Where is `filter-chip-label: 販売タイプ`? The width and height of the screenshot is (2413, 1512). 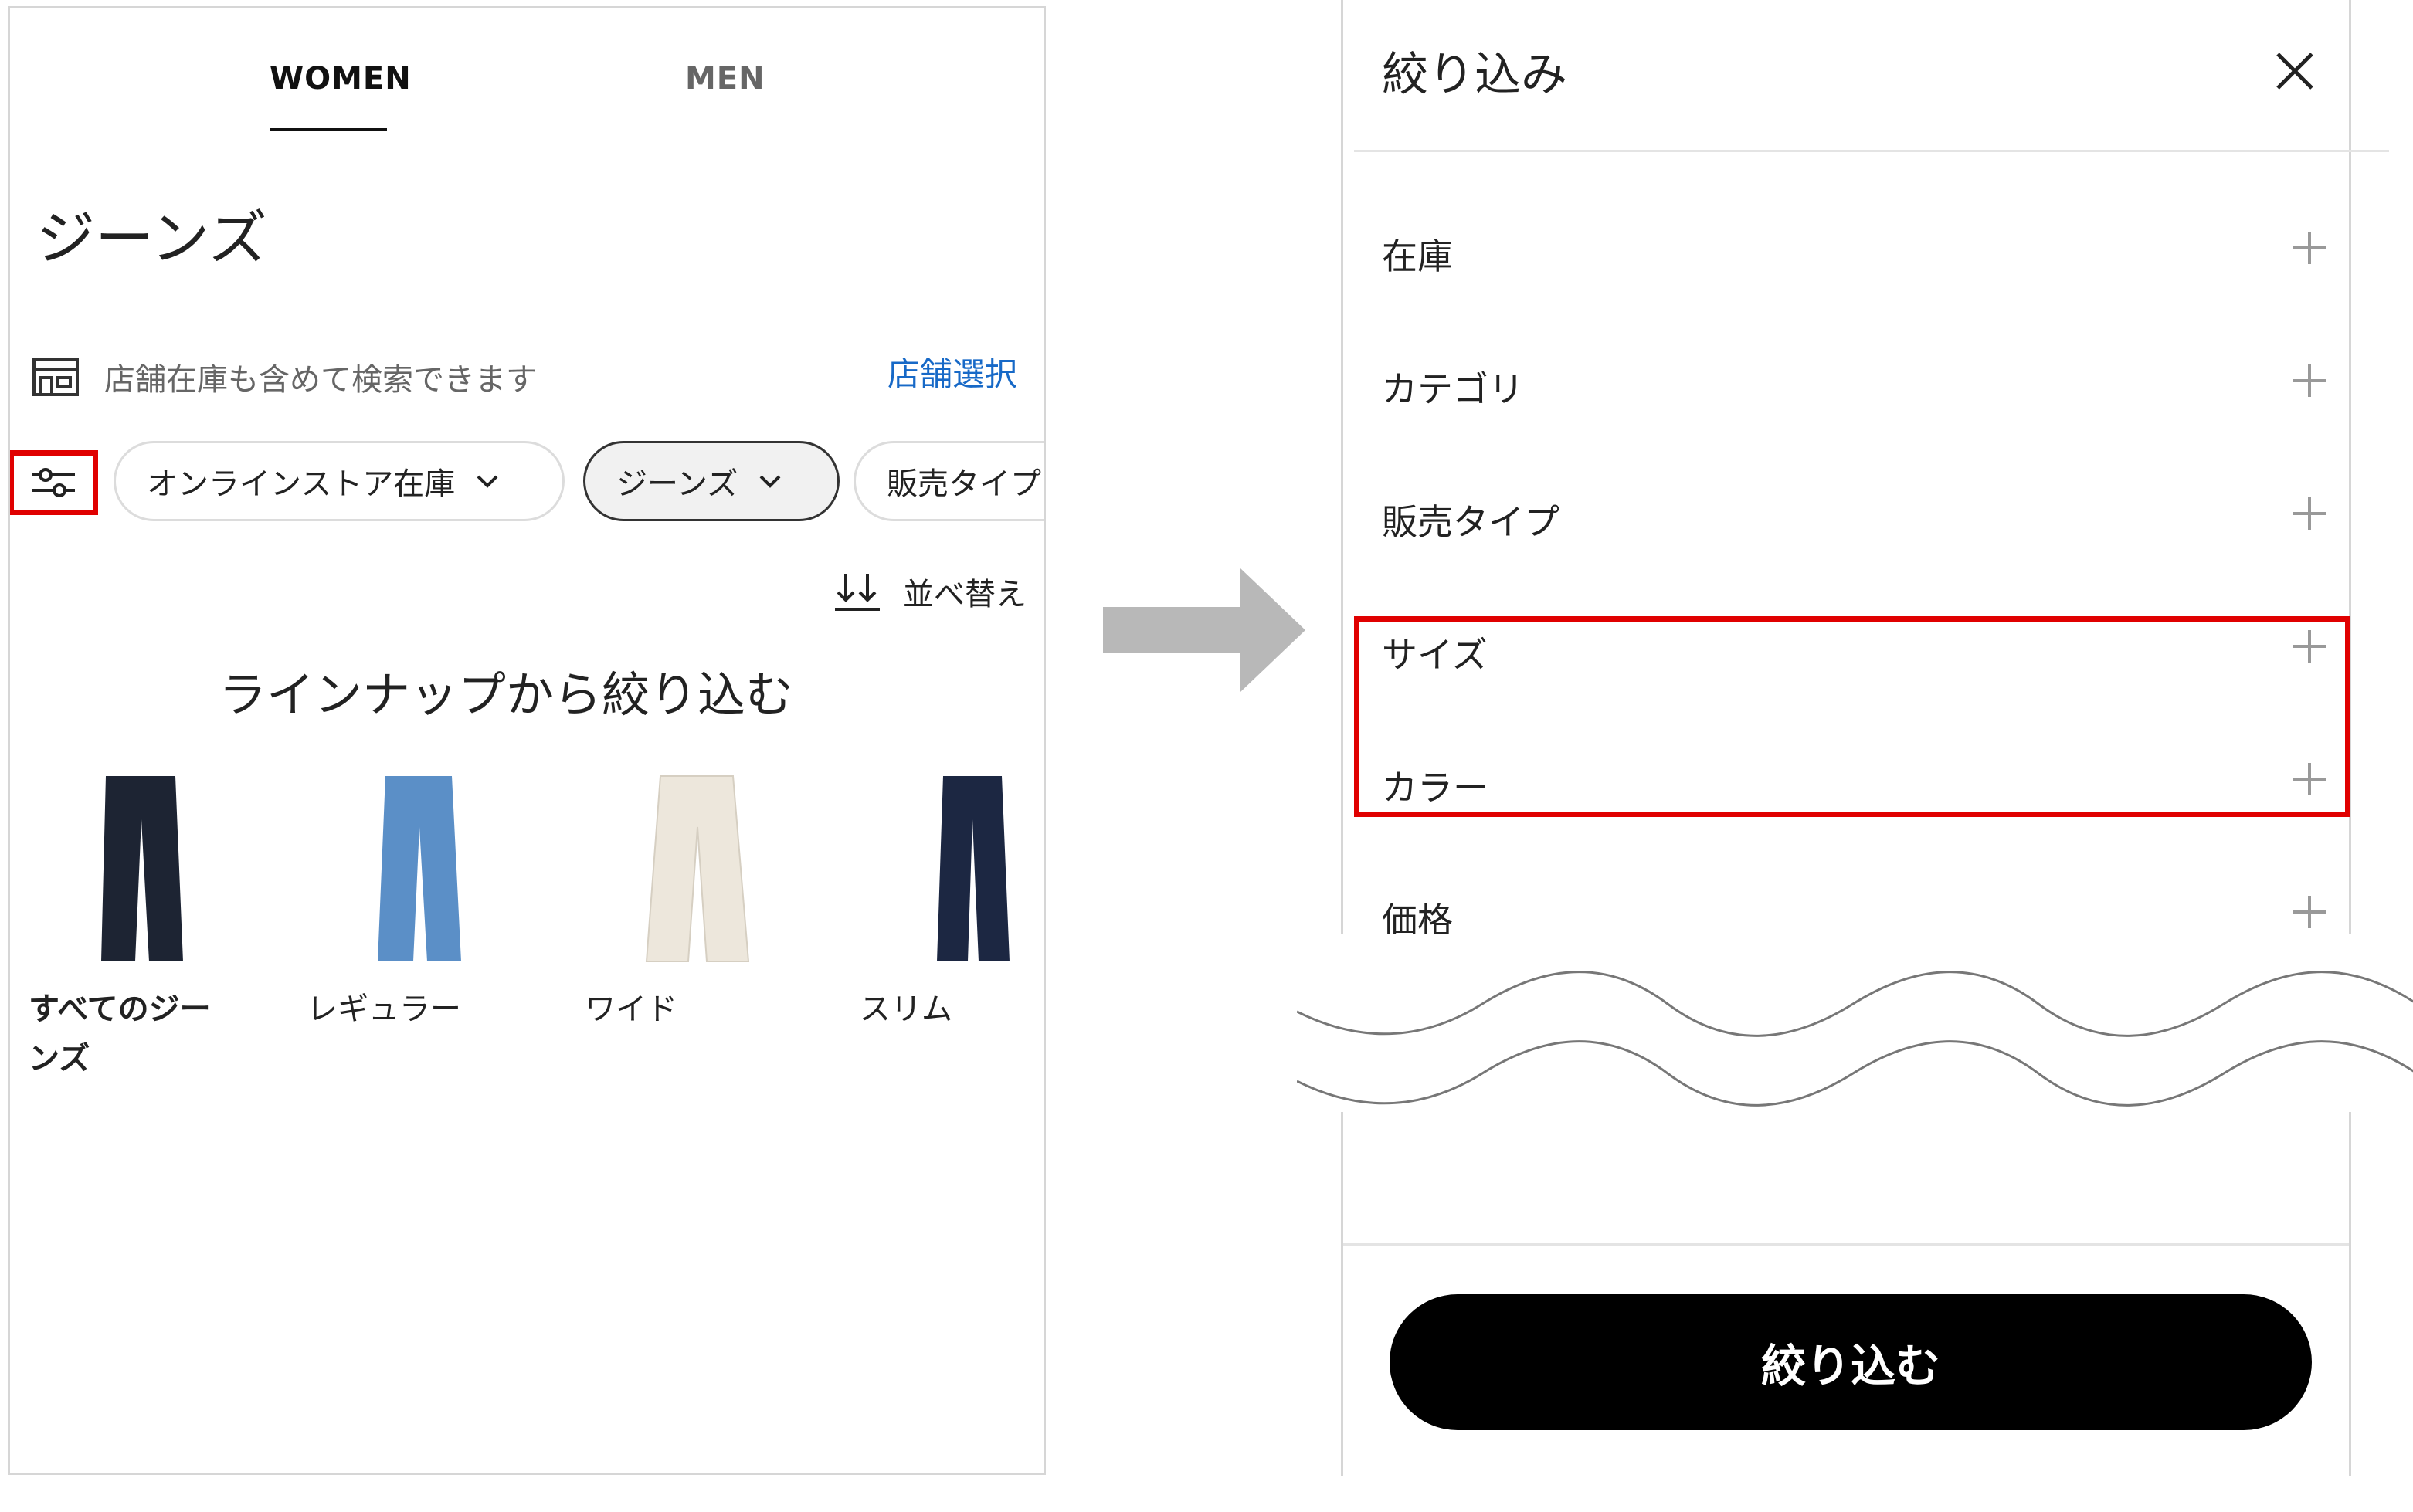
filter-chip-label: 販売タイプ is located at coordinates (964, 484).